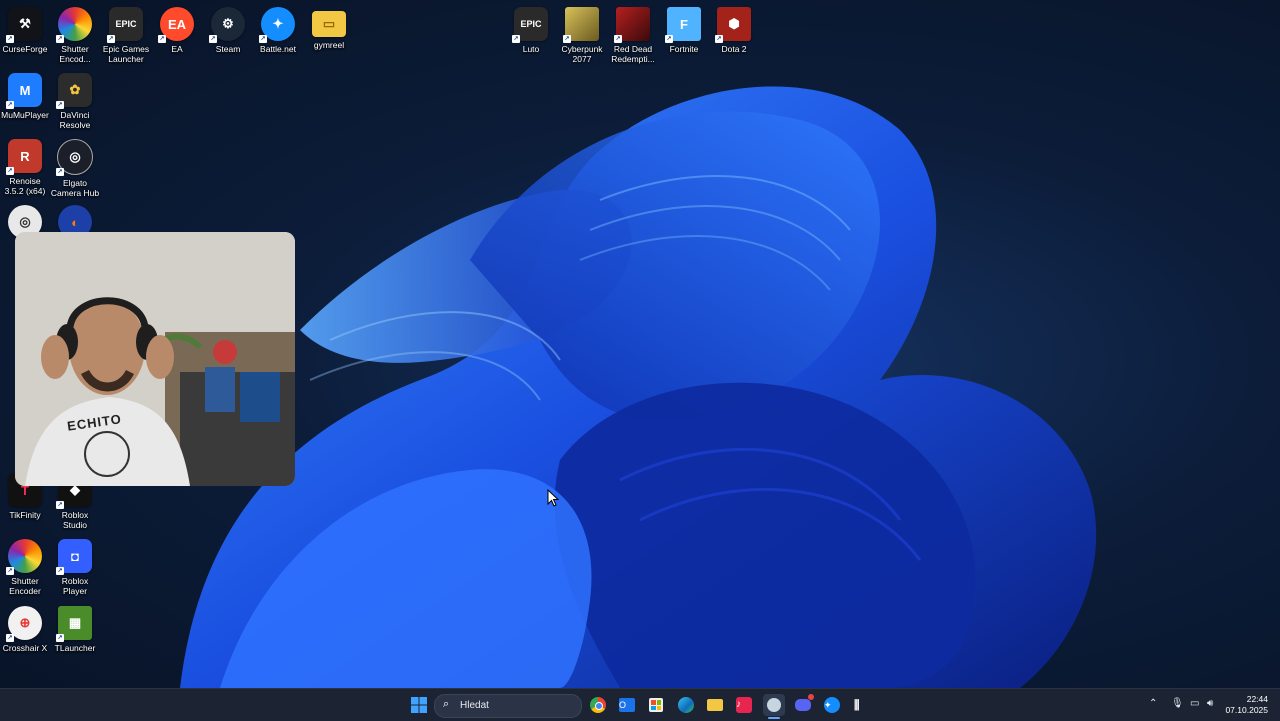  I want to click on icon-label: Steam, so click(228, 49).